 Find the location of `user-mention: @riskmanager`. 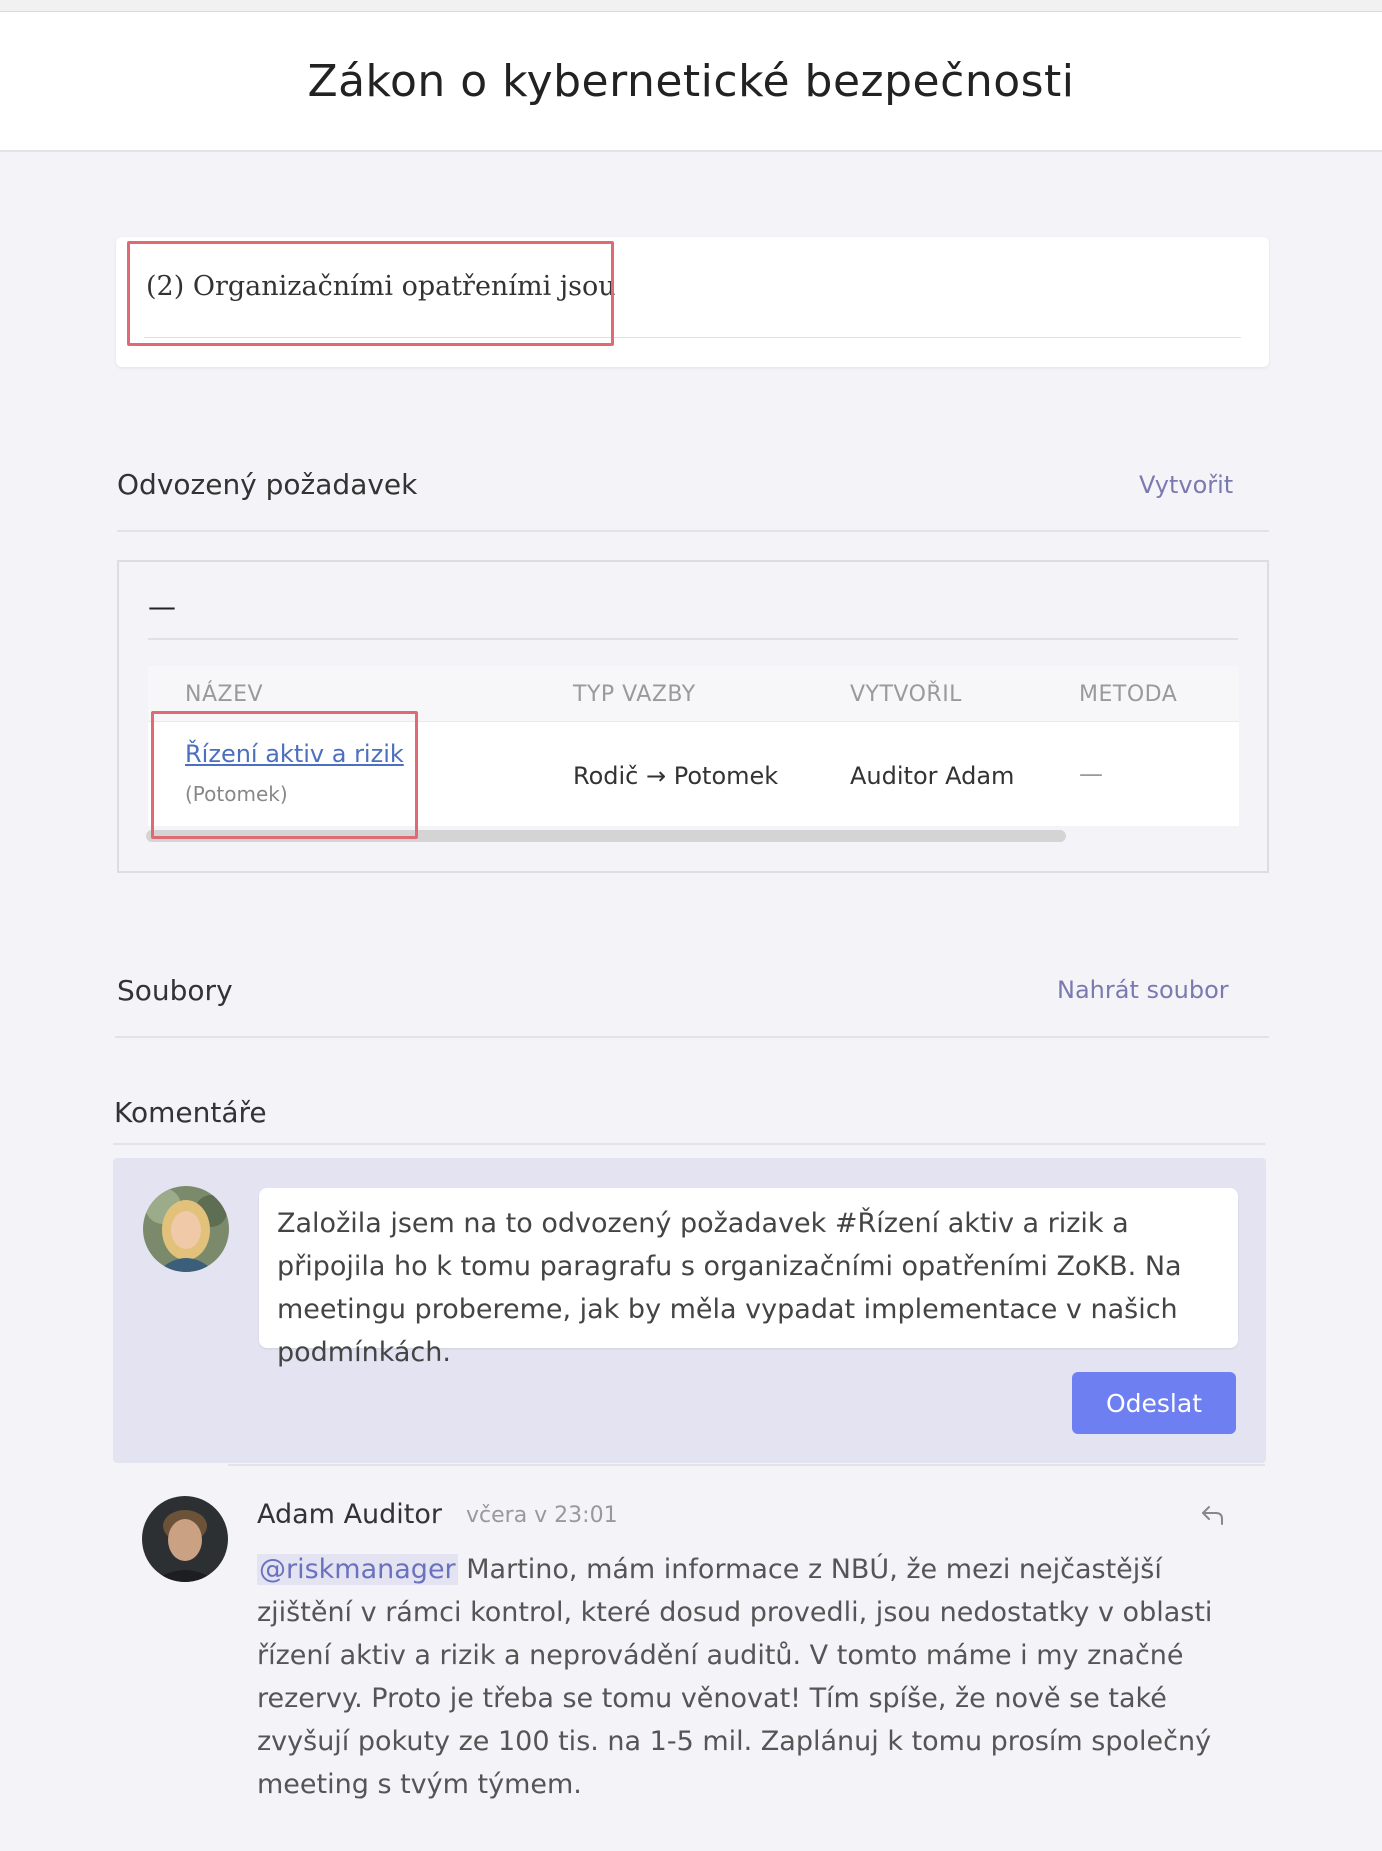

user-mention: @riskmanager is located at coordinates (357, 1569).